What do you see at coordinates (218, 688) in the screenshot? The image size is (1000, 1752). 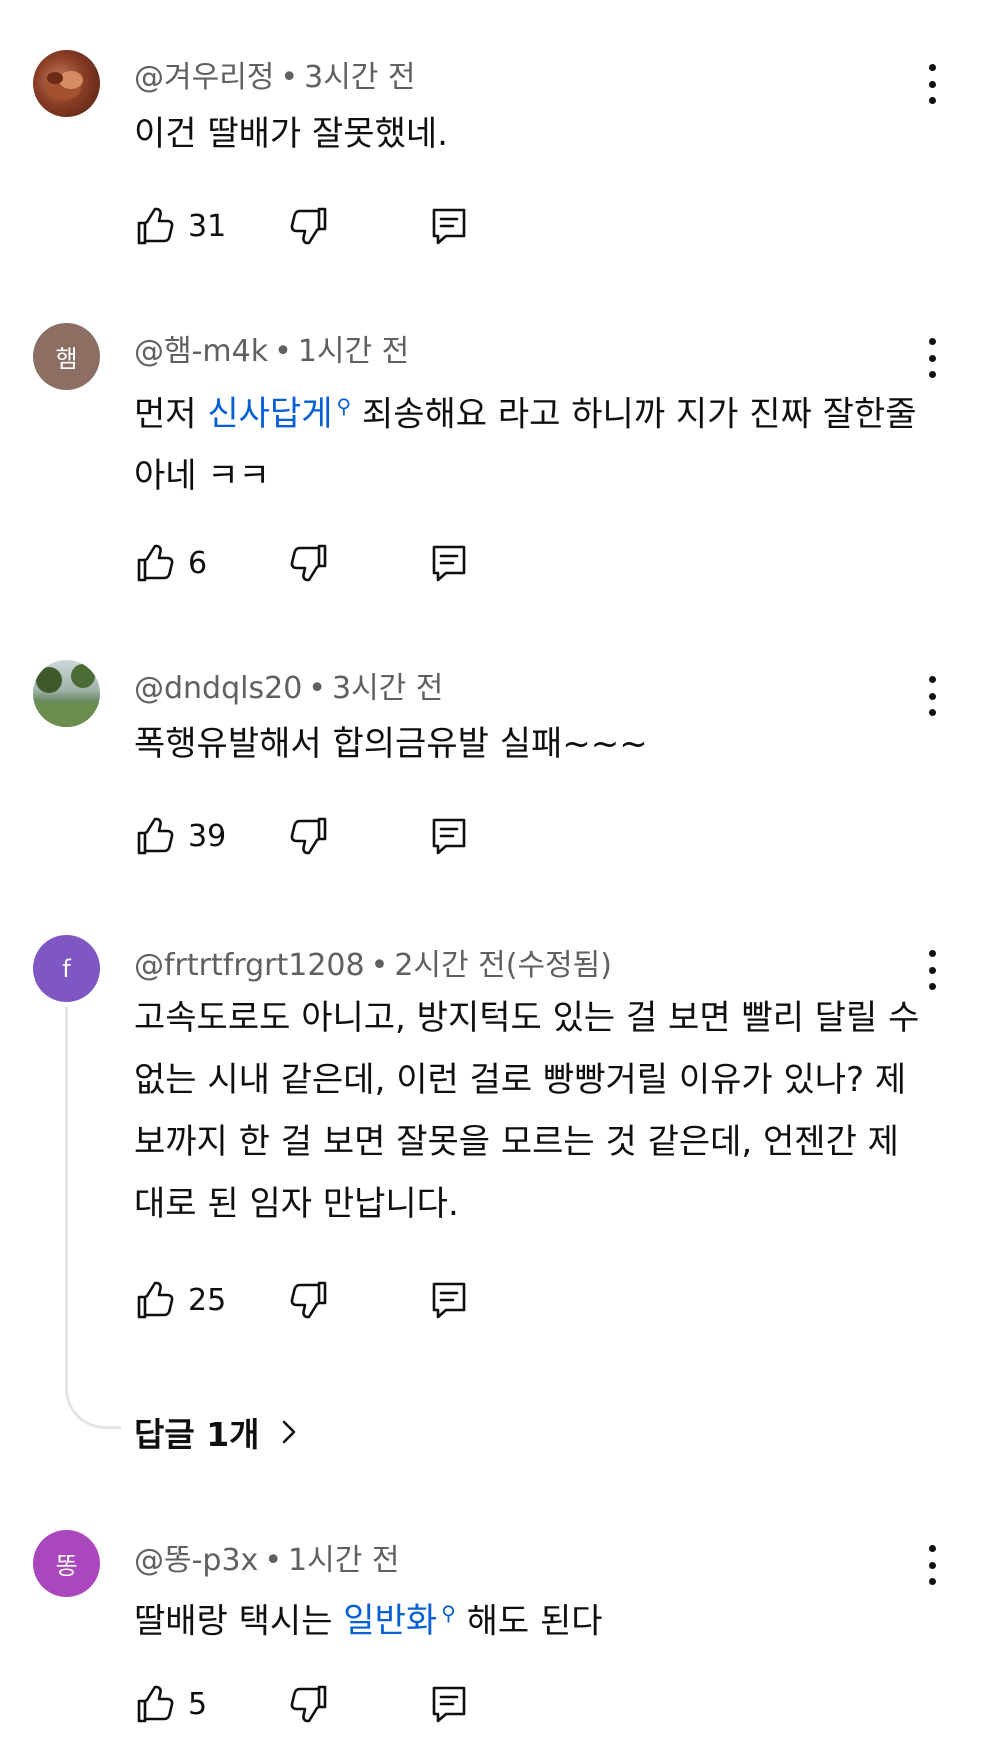 I see `author-name: @dndqls20` at bounding box center [218, 688].